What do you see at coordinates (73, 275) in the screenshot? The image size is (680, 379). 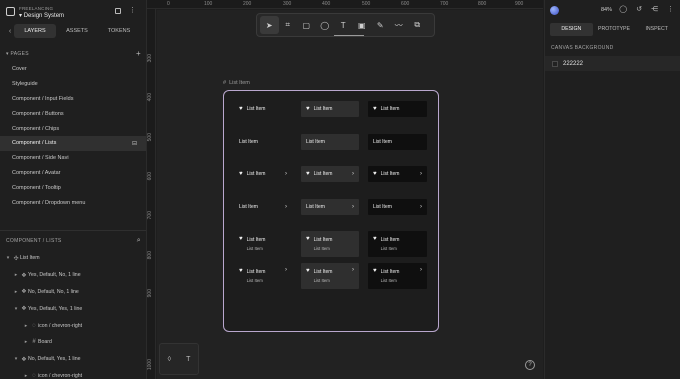 I see `layer-row: ▸ ❖ Yes, Default, No, 1 line` at bounding box center [73, 275].